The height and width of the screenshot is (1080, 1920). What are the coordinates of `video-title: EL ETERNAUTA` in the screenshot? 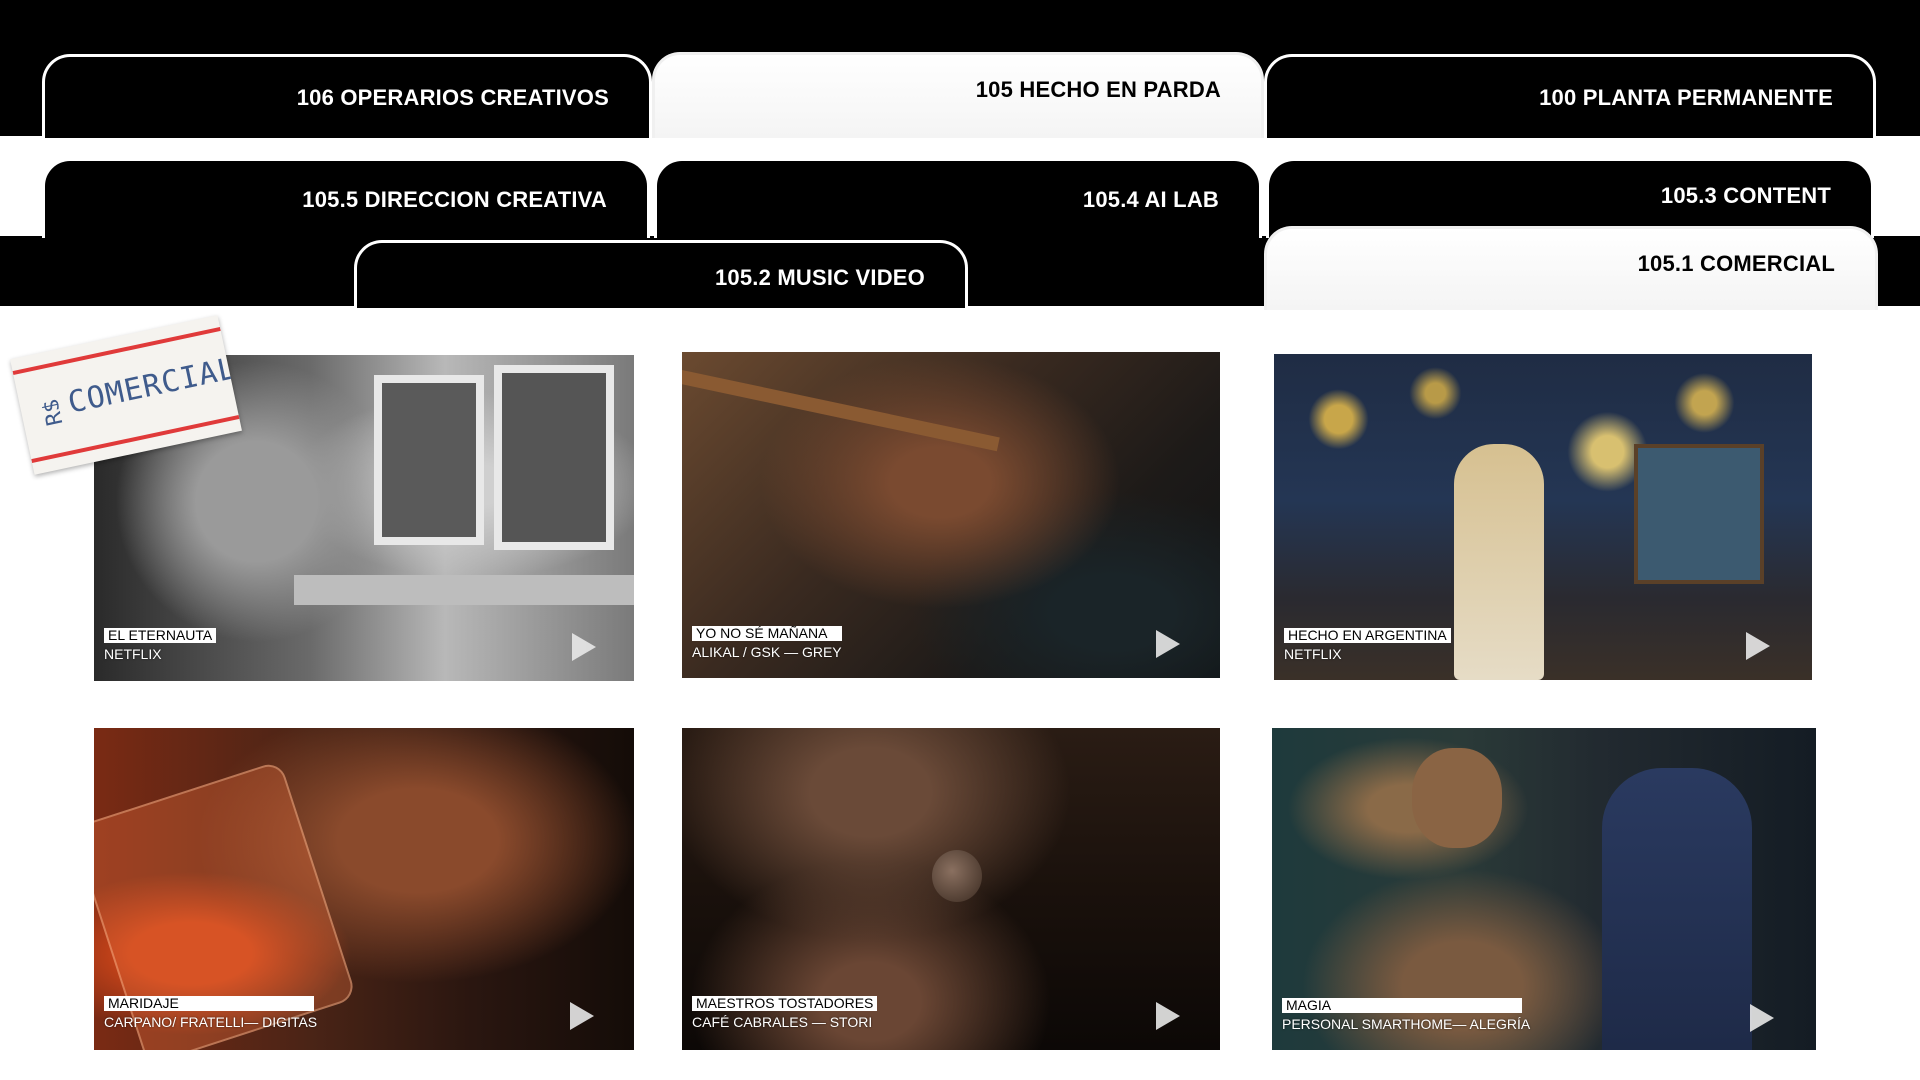 It's located at (160, 635).